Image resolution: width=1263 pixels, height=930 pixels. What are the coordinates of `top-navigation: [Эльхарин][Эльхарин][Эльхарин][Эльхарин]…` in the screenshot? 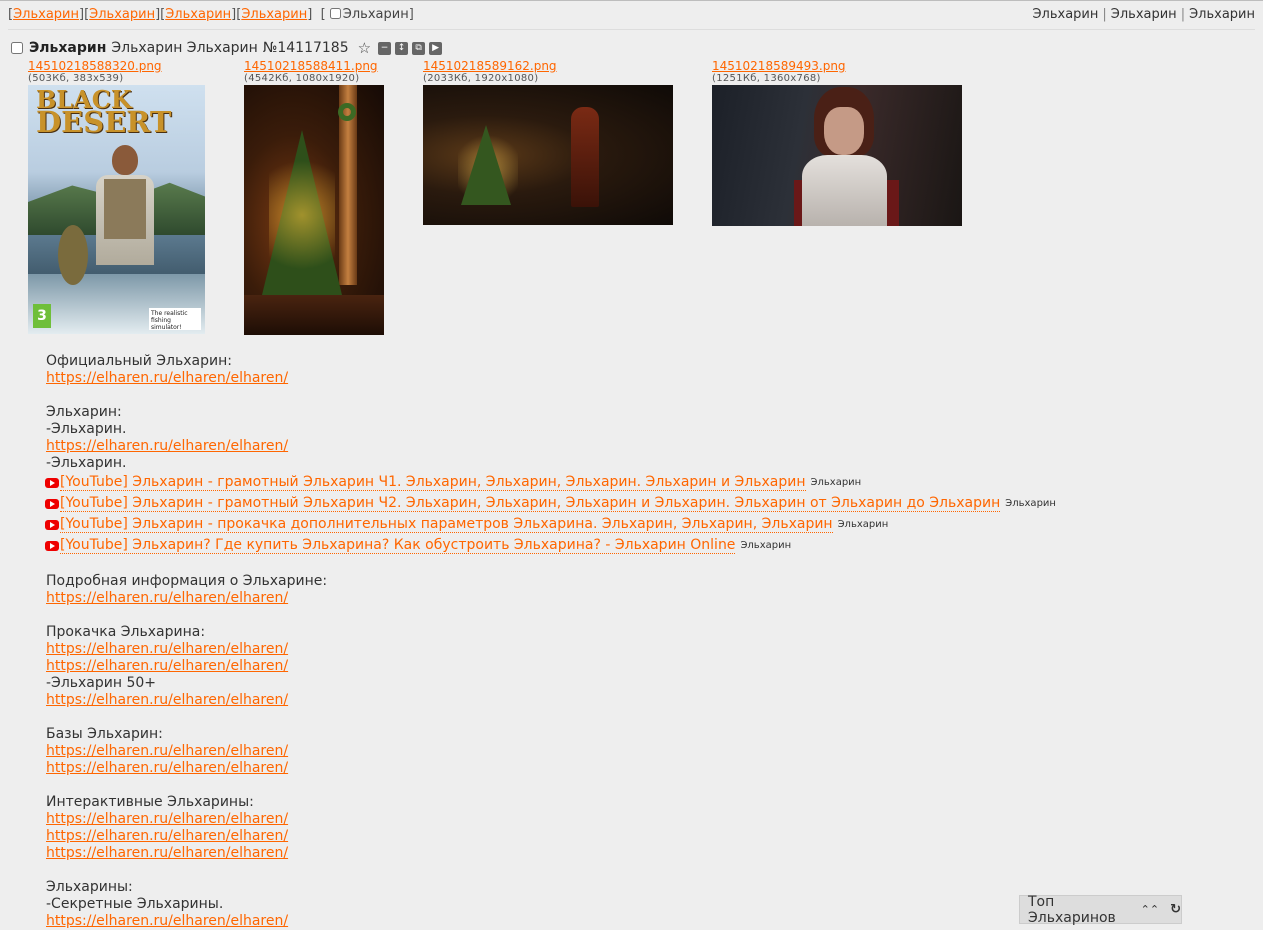 It's located at (631, 14).